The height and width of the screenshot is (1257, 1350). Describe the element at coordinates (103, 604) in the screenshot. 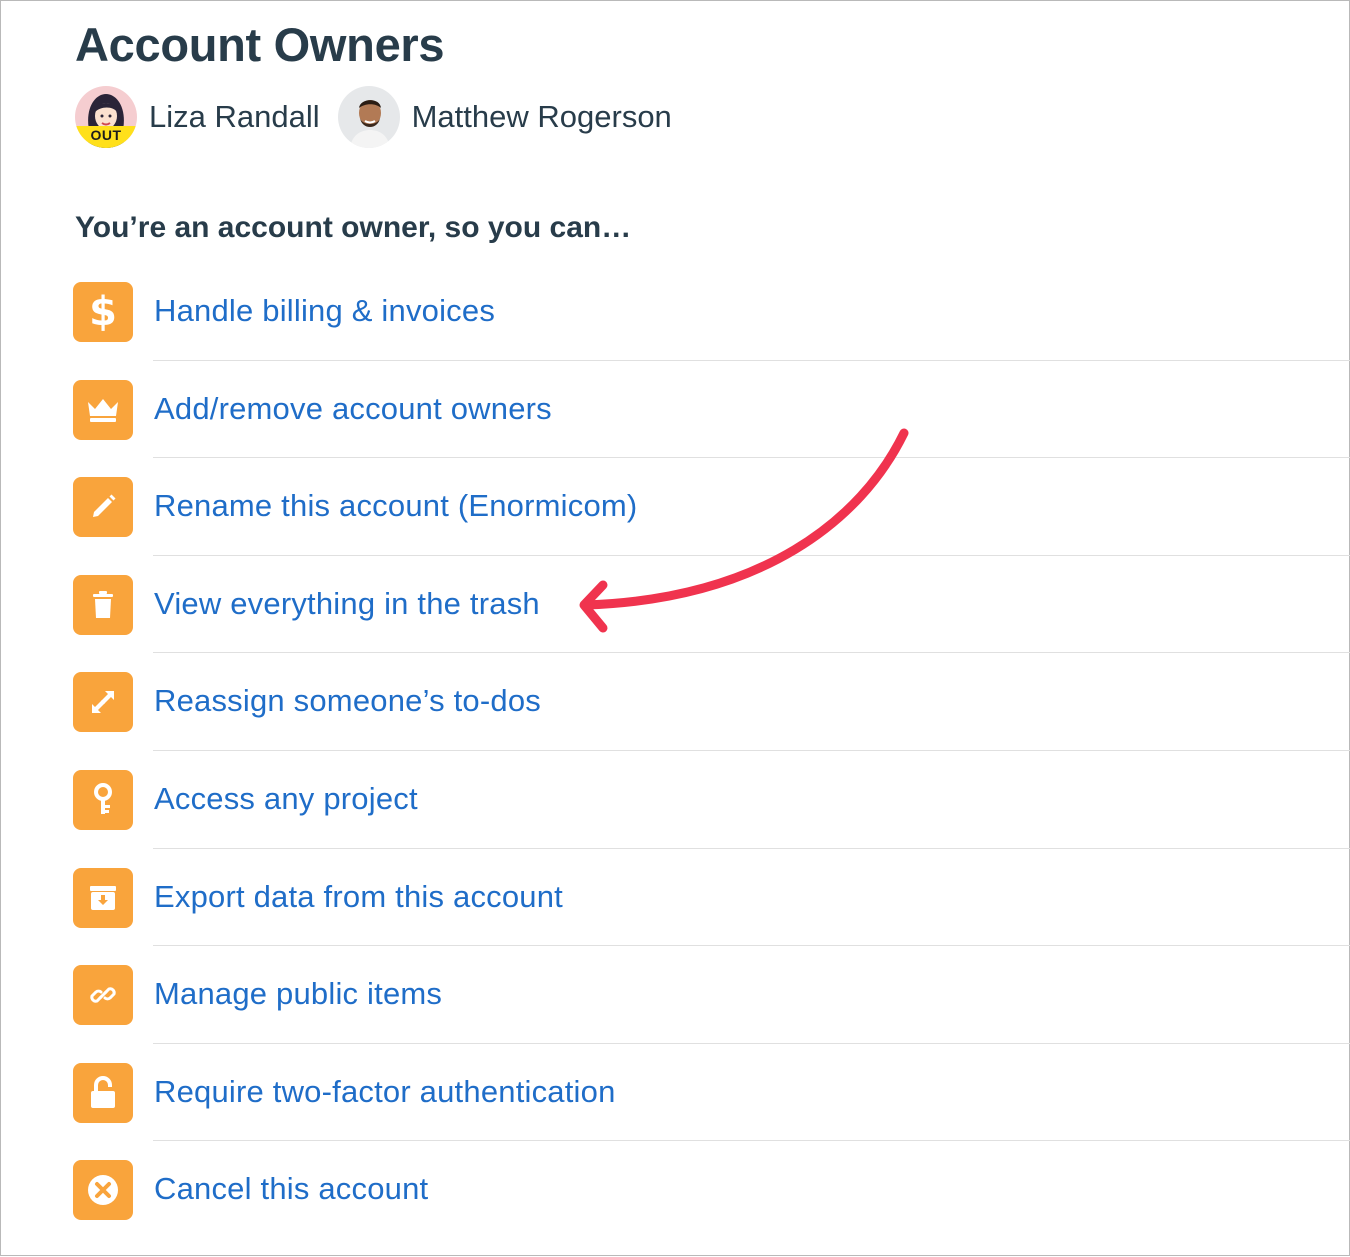

I see `trash-icon` at that location.